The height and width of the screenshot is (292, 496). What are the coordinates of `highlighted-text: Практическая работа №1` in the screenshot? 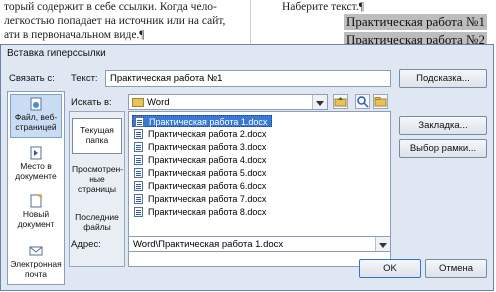 It's located at (415, 22).